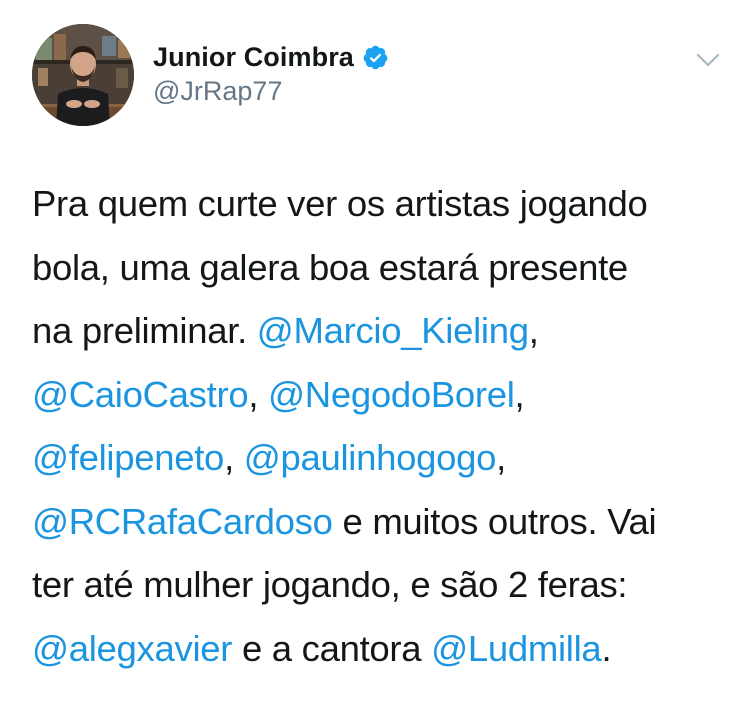 This screenshot has height=701, width=750. I want to click on mention-link: @felipeneto, so click(128, 457).